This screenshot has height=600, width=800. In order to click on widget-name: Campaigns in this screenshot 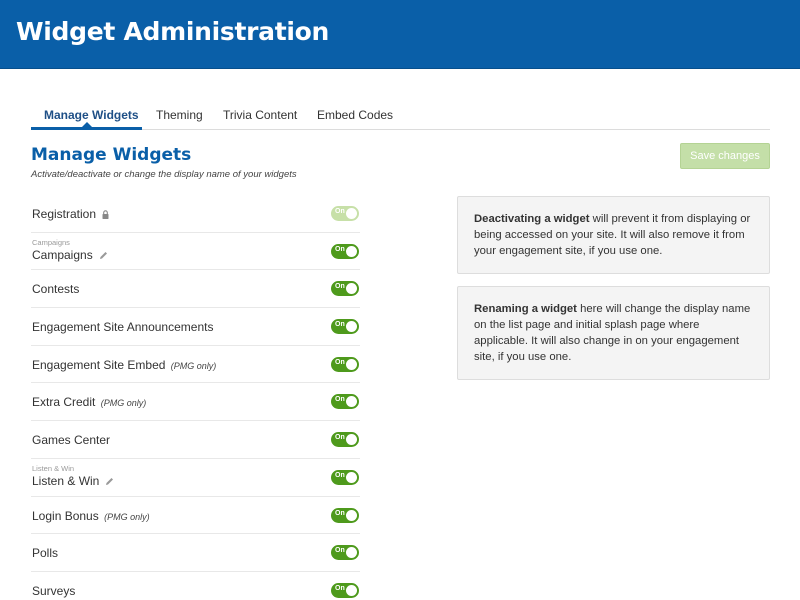, I will do `click(70, 255)`.